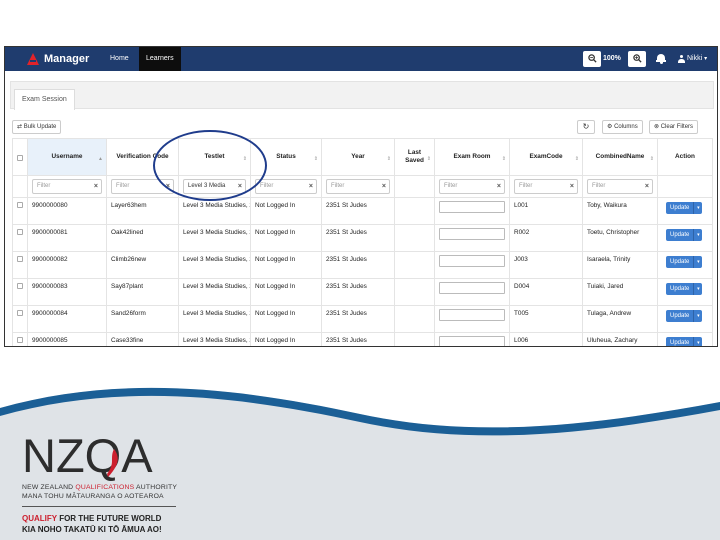 The height and width of the screenshot is (540, 720). I want to click on examcode-filter: Filter ×, so click(546, 186).